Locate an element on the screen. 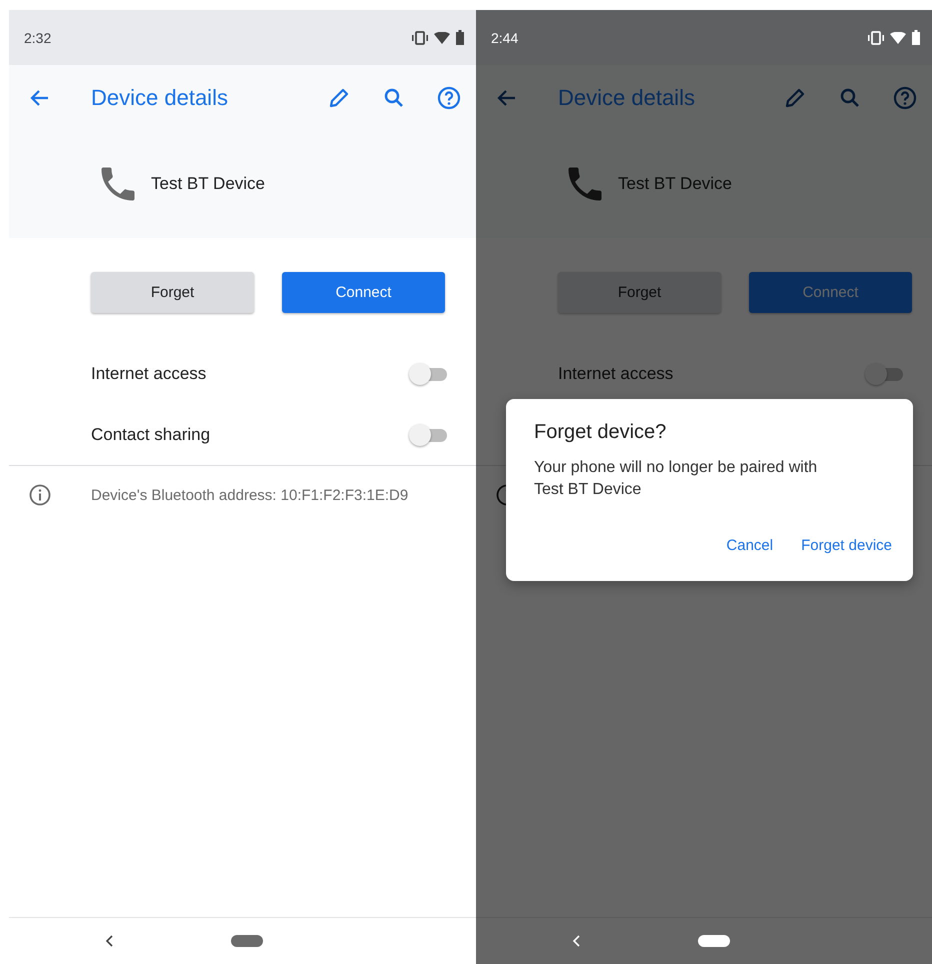 This screenshot has width=932, height=964. status-time: 2:44 is located at coordinates (504, 38).